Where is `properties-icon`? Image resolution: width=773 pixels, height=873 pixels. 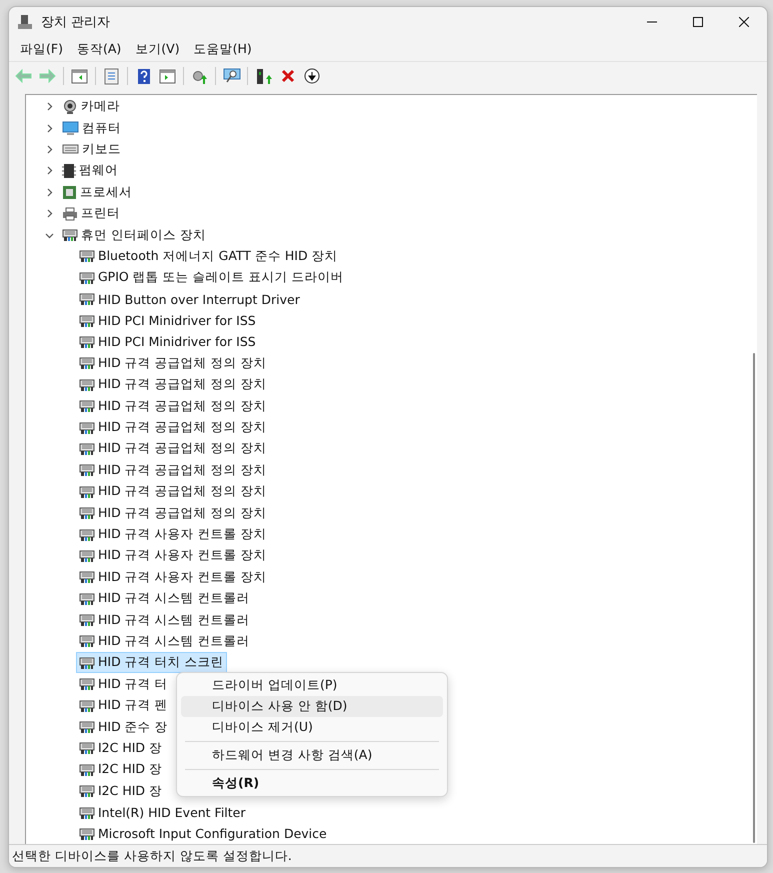 properties-icon is located at coordinates (111, 76).